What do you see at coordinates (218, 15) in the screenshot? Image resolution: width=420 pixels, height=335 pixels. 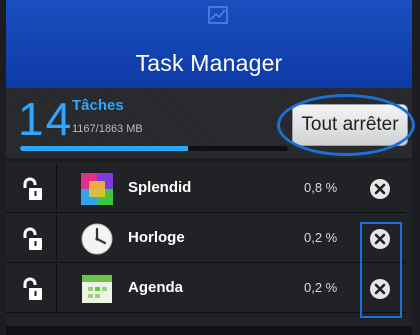 I see `chart-icon` at bounding box center [218, 15].